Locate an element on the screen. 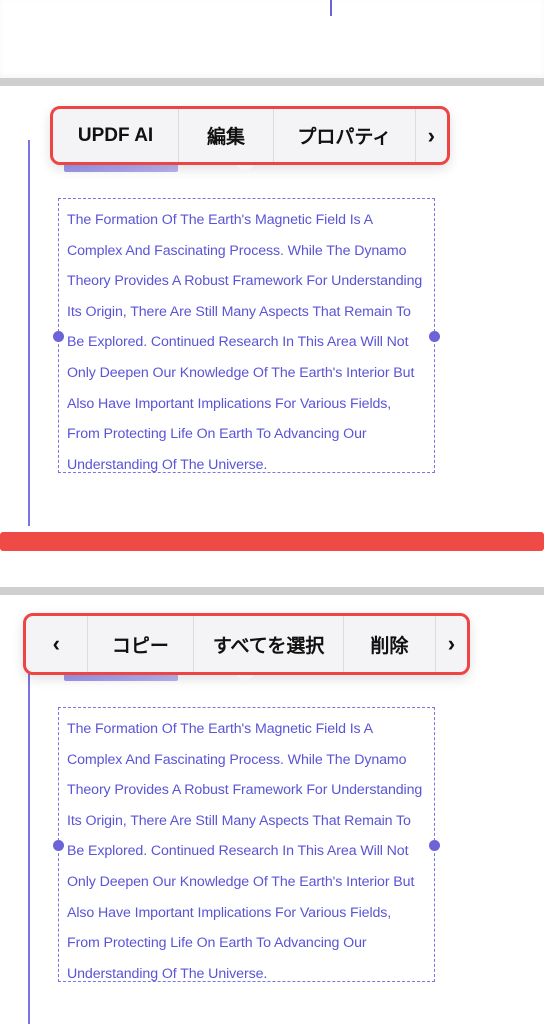 The height and width of the screenshot is (1024, 544). edit-button: 編集 is located at coordinates (226, 135).